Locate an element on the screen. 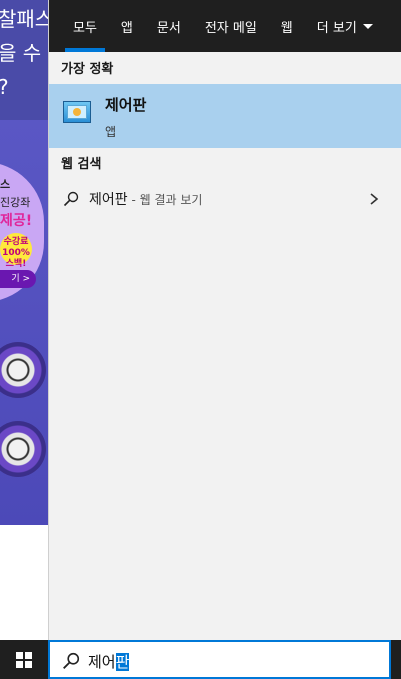 The image size is (401, 679). tab-all: 모두 is located at coordinates (85, 26).